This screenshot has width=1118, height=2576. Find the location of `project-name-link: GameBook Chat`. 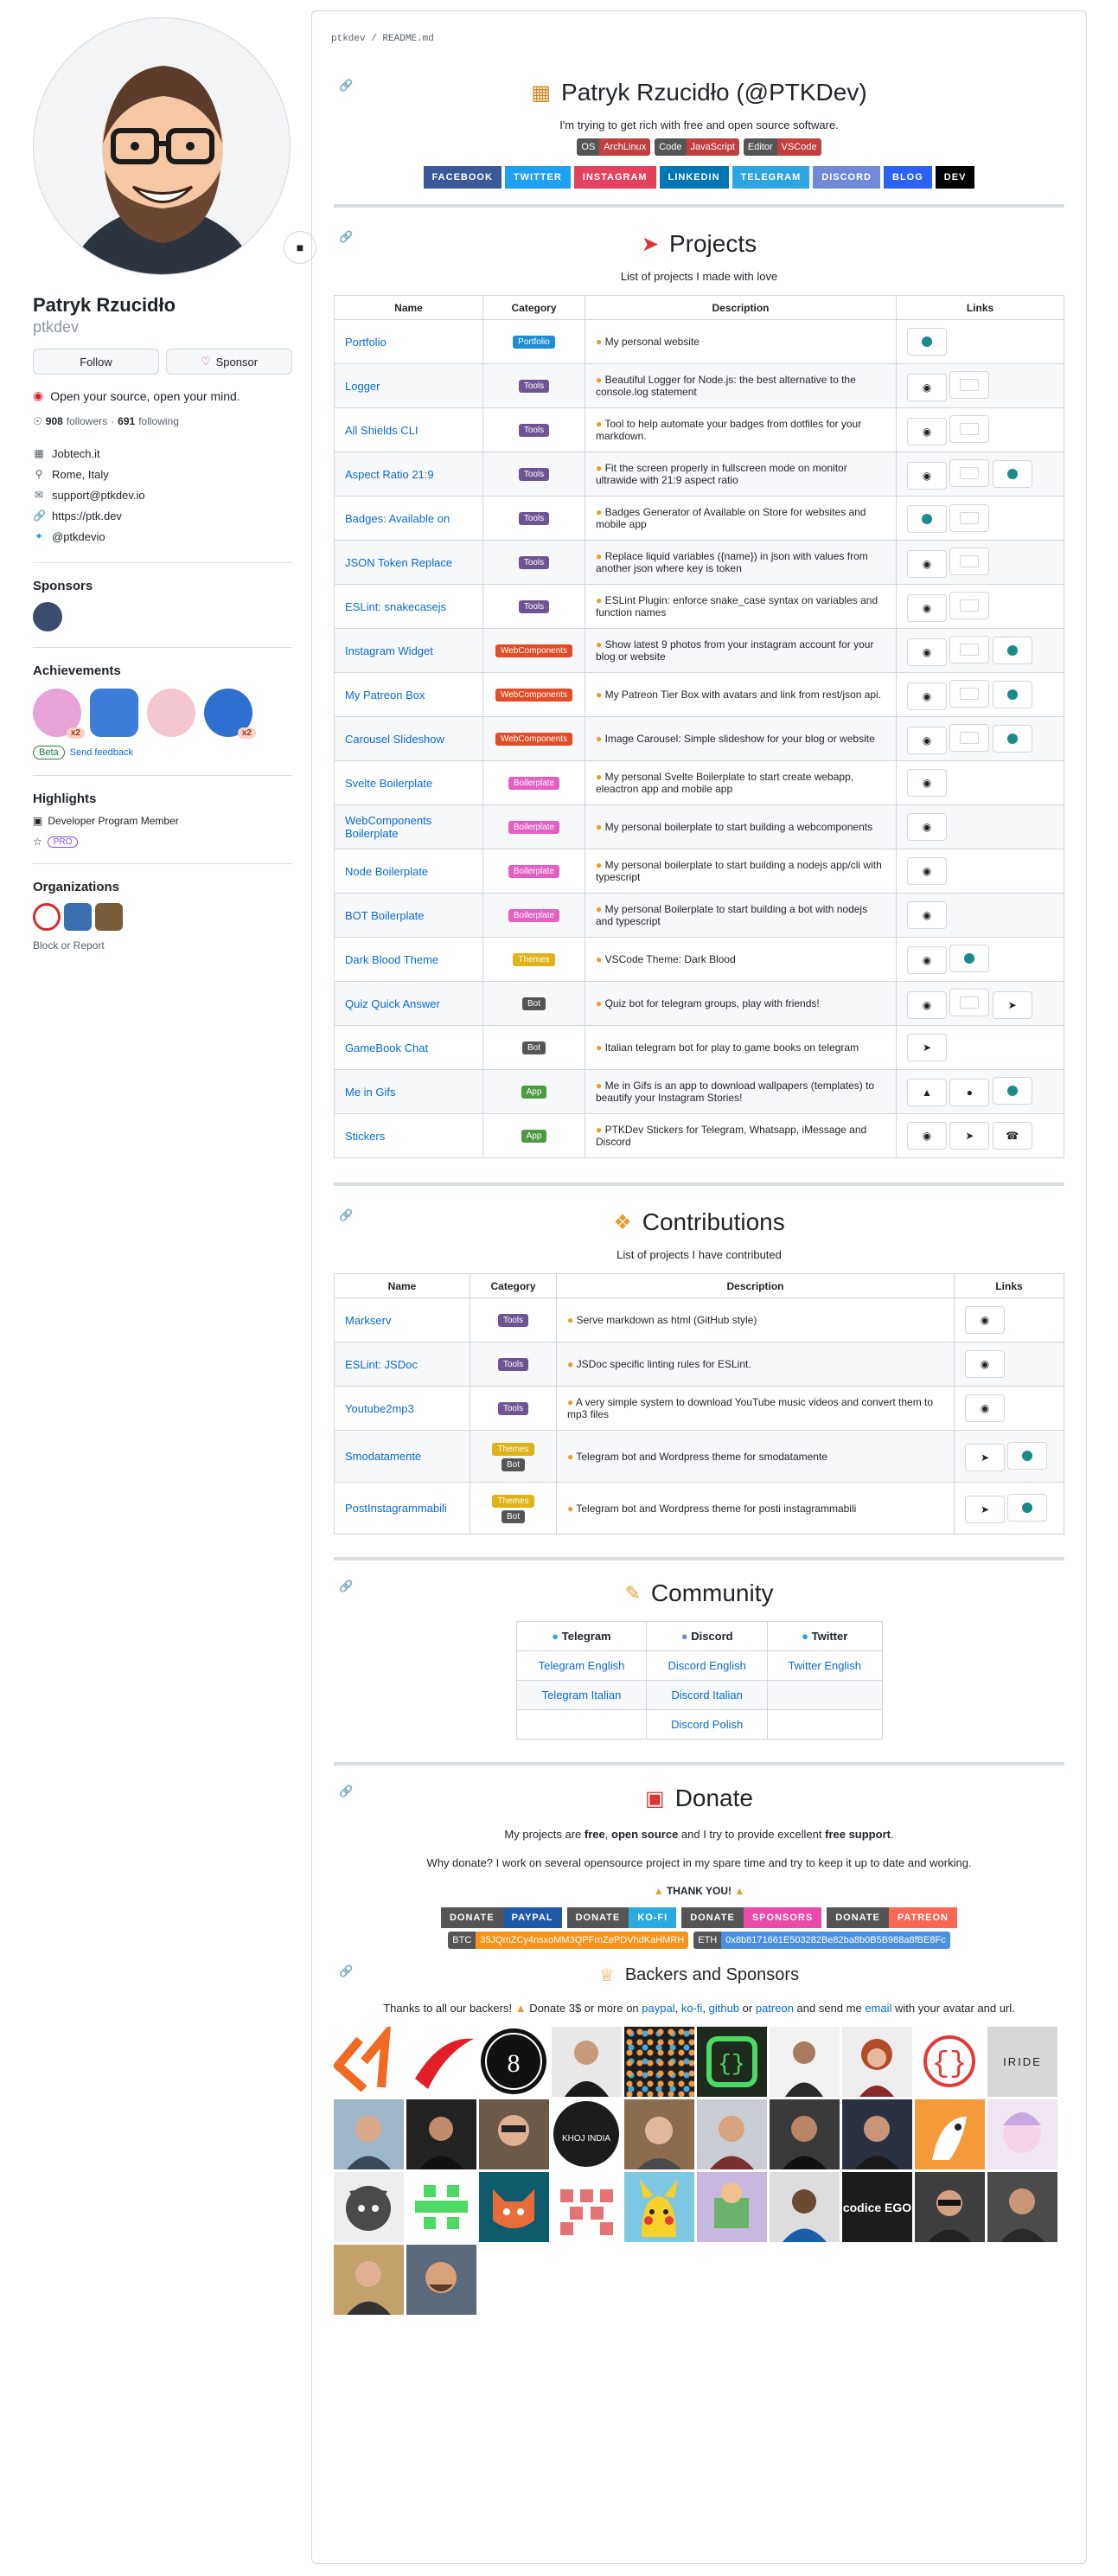

project-name-link: GameBook Chat is located at coordinates (386, 1047).